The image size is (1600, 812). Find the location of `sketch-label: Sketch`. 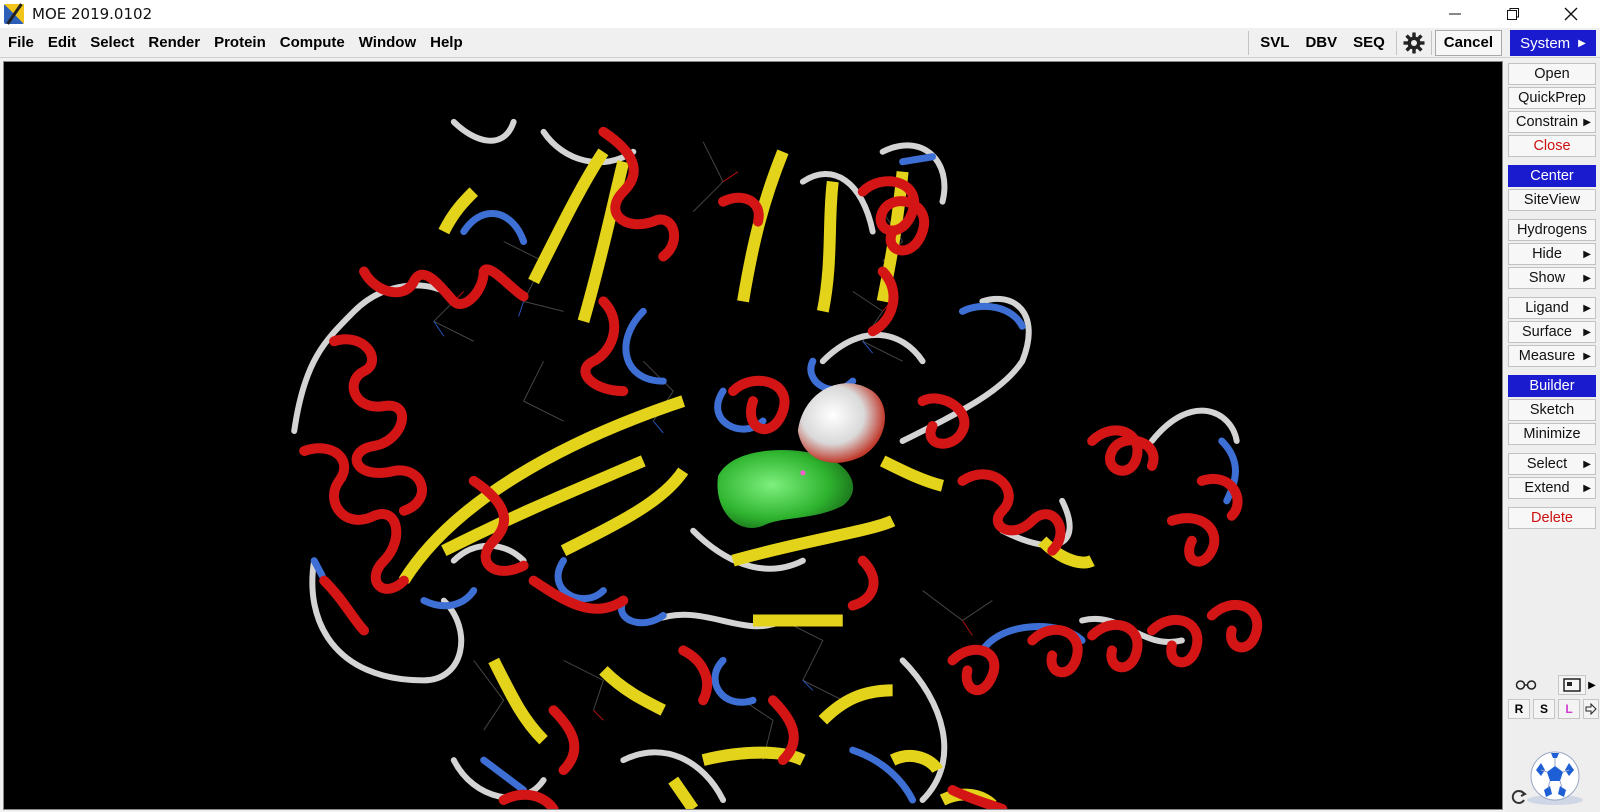

sketch-label: Sketch is located at coordinates (1552, 410).